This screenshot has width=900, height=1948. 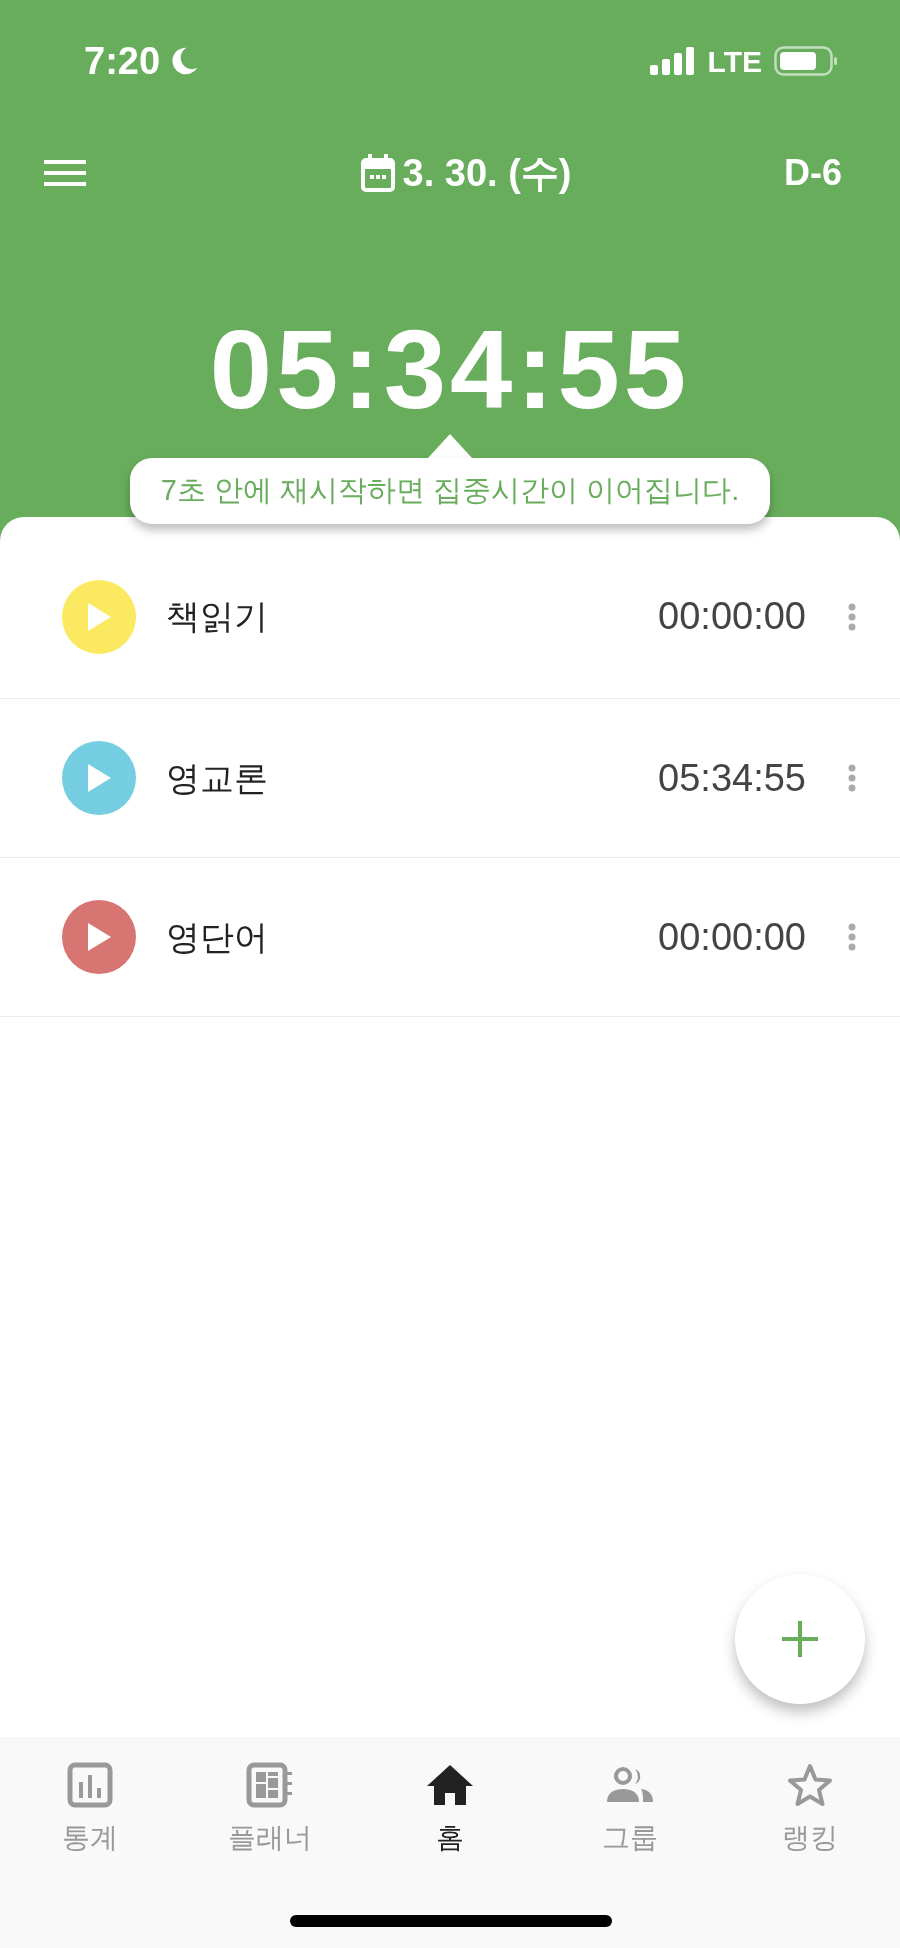 I want to click on total-timer: 05:34:55, so click(x=450, y=370).